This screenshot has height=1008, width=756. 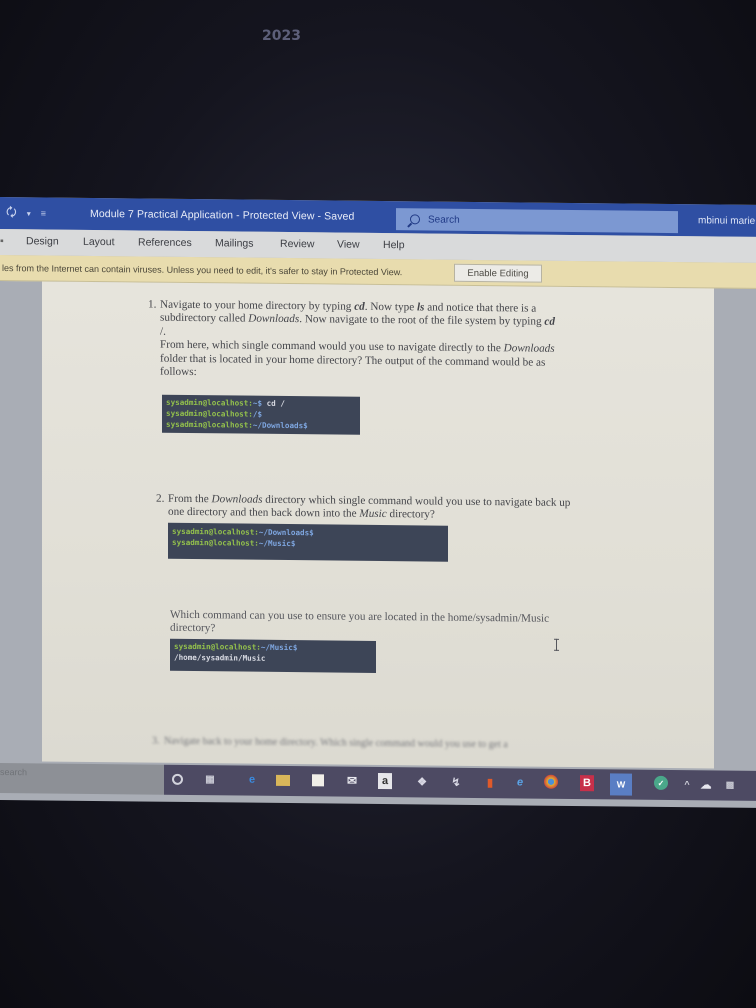 What do you see at coordinates (348, 245) in the screenshot?
I see `tab-view: View` at bounding box center [348, 245].